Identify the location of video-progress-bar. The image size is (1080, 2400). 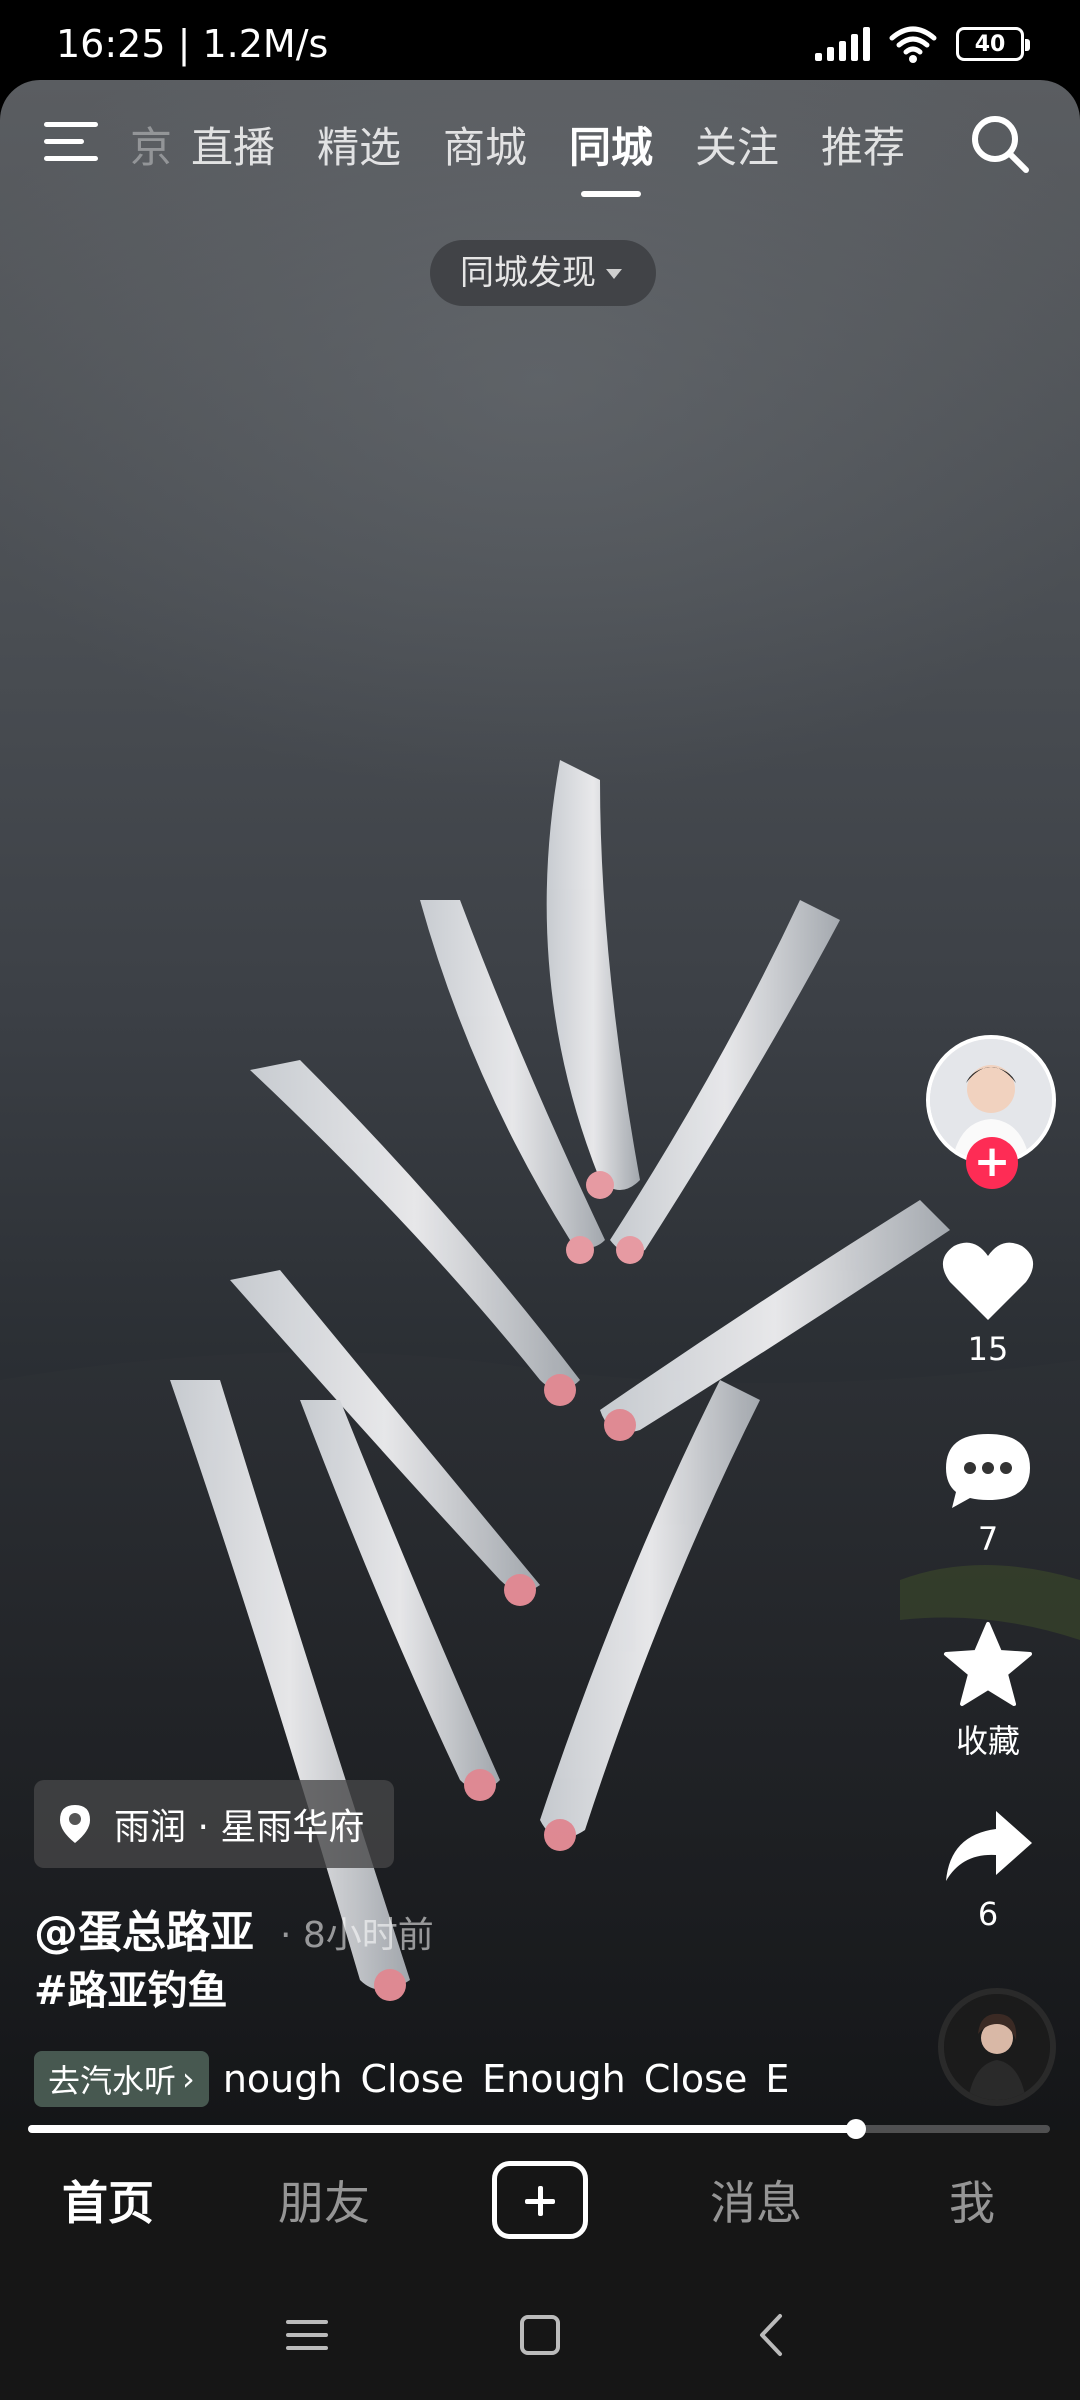
(539, 2129).